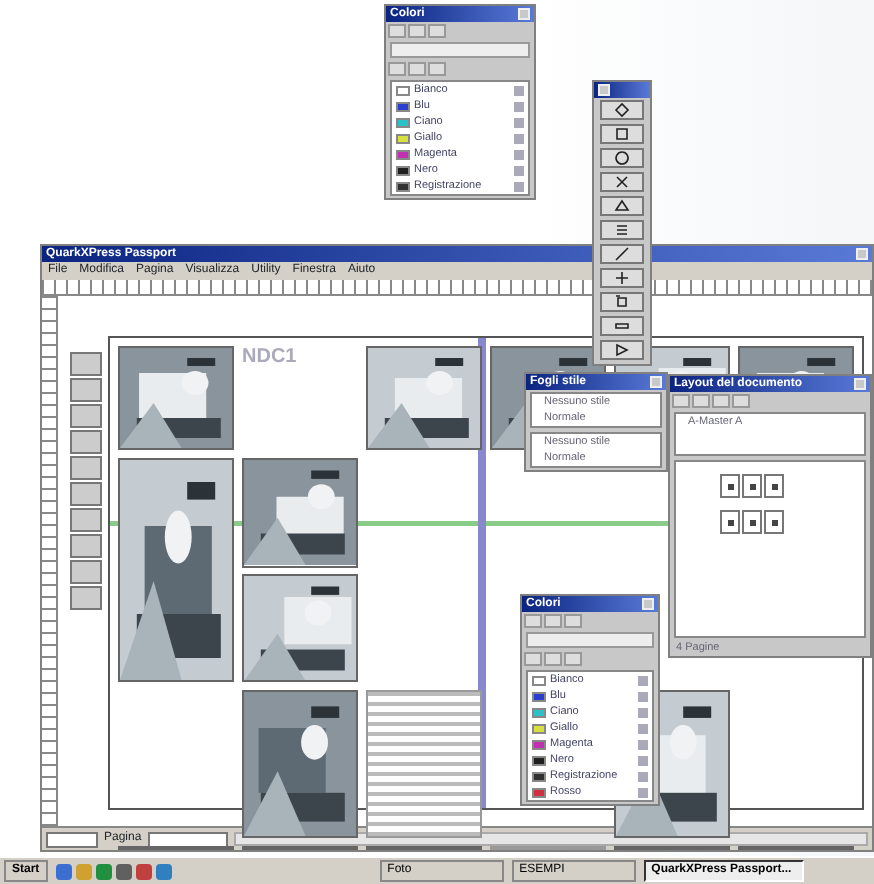  What do you see at coordinates (187, 839) in the screenshot?
I see `page-field` at bounding box center [187, 839].